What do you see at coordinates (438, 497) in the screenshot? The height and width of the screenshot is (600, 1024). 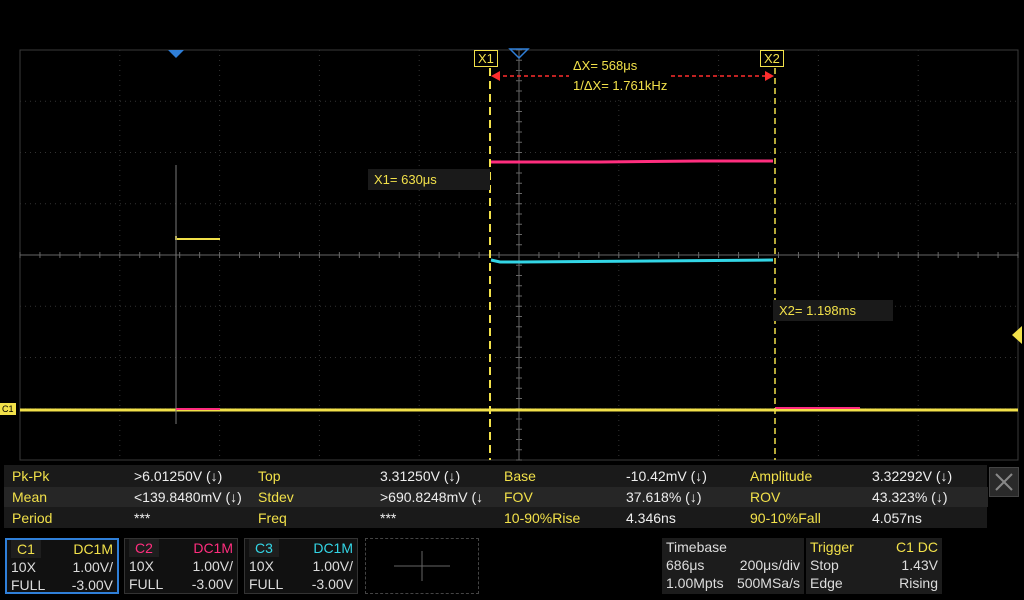 I see `measurement-value: >690.8248mV (↓` at bounding box center [438, 497].